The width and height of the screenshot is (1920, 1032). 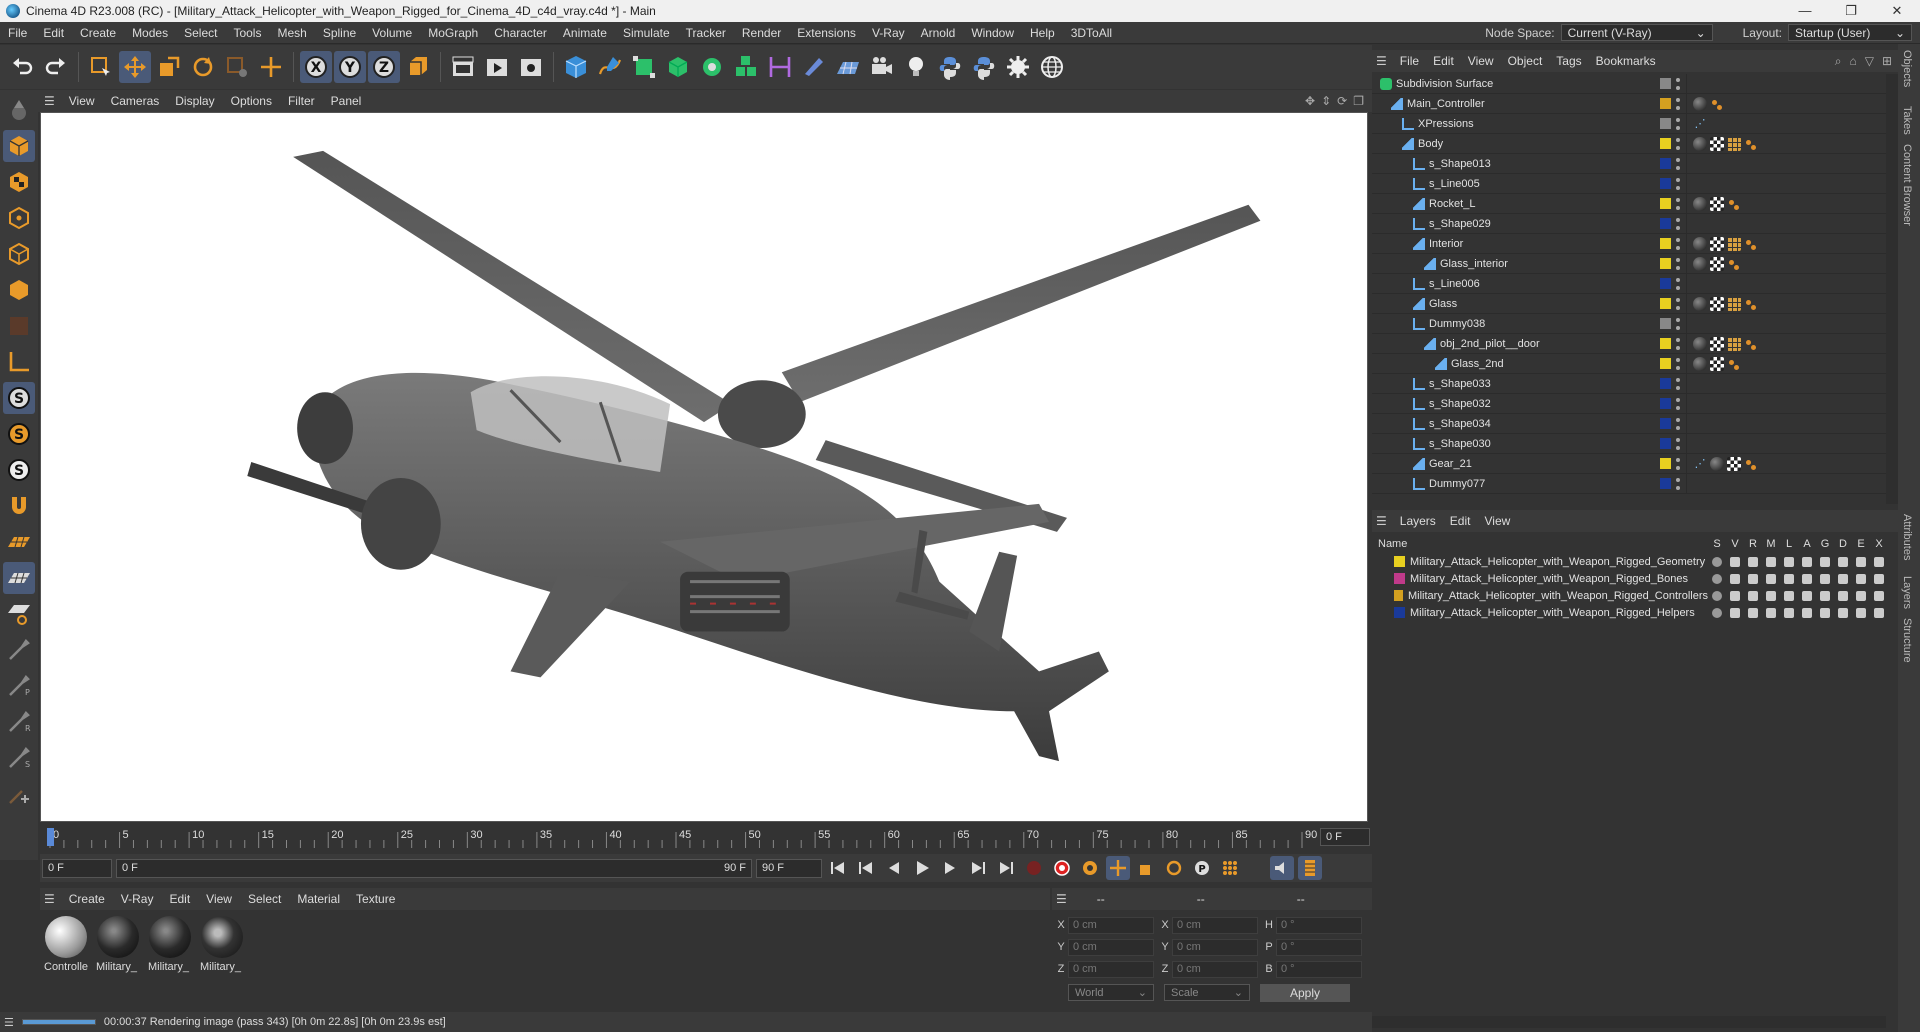 I want to click on viewport-menu-cameras: Cameras, so click(x=135, y=101).